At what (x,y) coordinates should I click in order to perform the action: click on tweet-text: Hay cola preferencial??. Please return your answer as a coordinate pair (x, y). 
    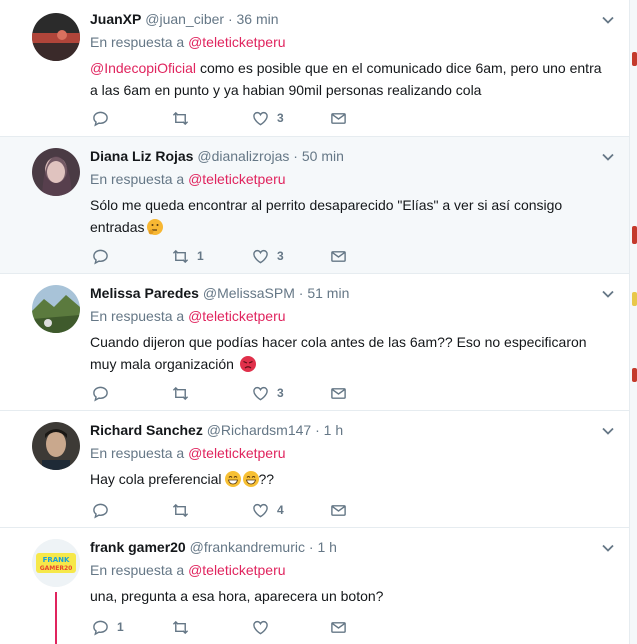
    Looking at the image, I should click on (182, 479).